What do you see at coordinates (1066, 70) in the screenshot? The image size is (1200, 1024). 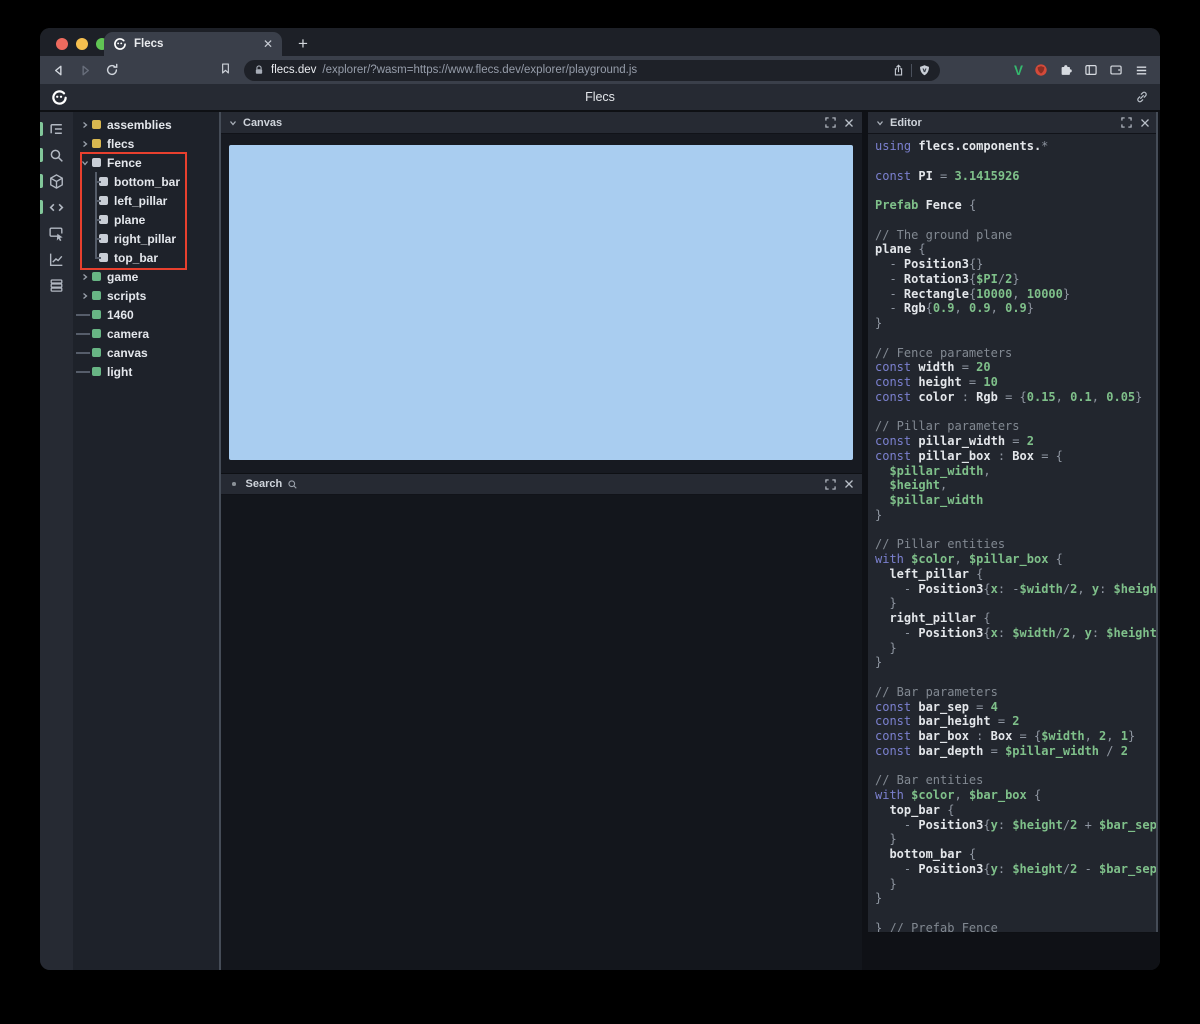 I see `extensions-puzzle-icon` at bounding box center [1066, 70].